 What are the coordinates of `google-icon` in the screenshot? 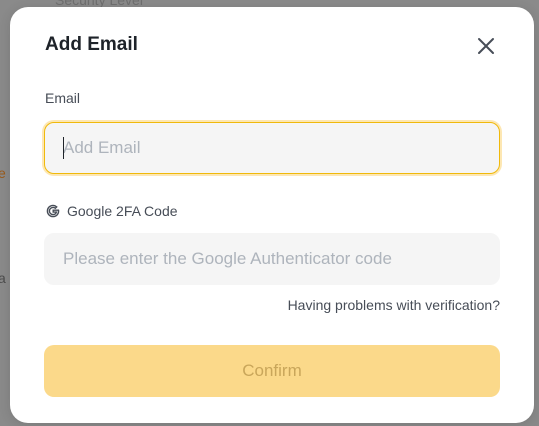 It's located at (53, 211).